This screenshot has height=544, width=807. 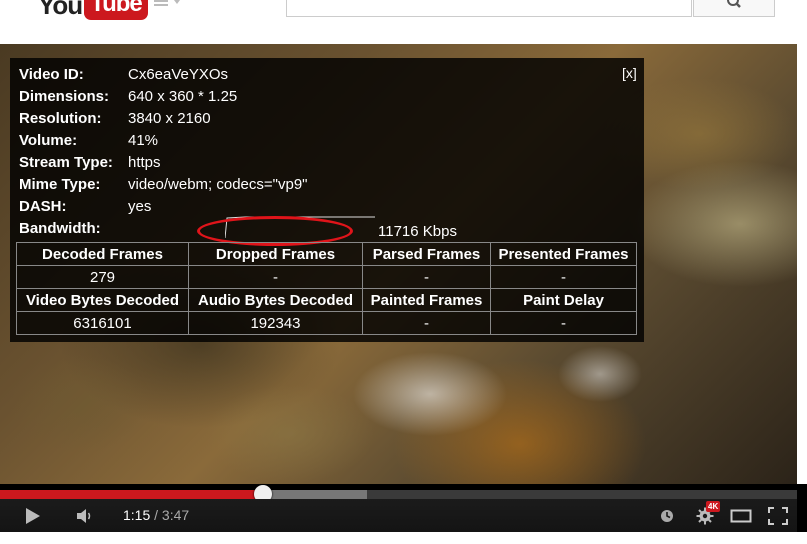 I want to click on table-header-cell: Video Bytes Decoded, so click(x=102, y=300).